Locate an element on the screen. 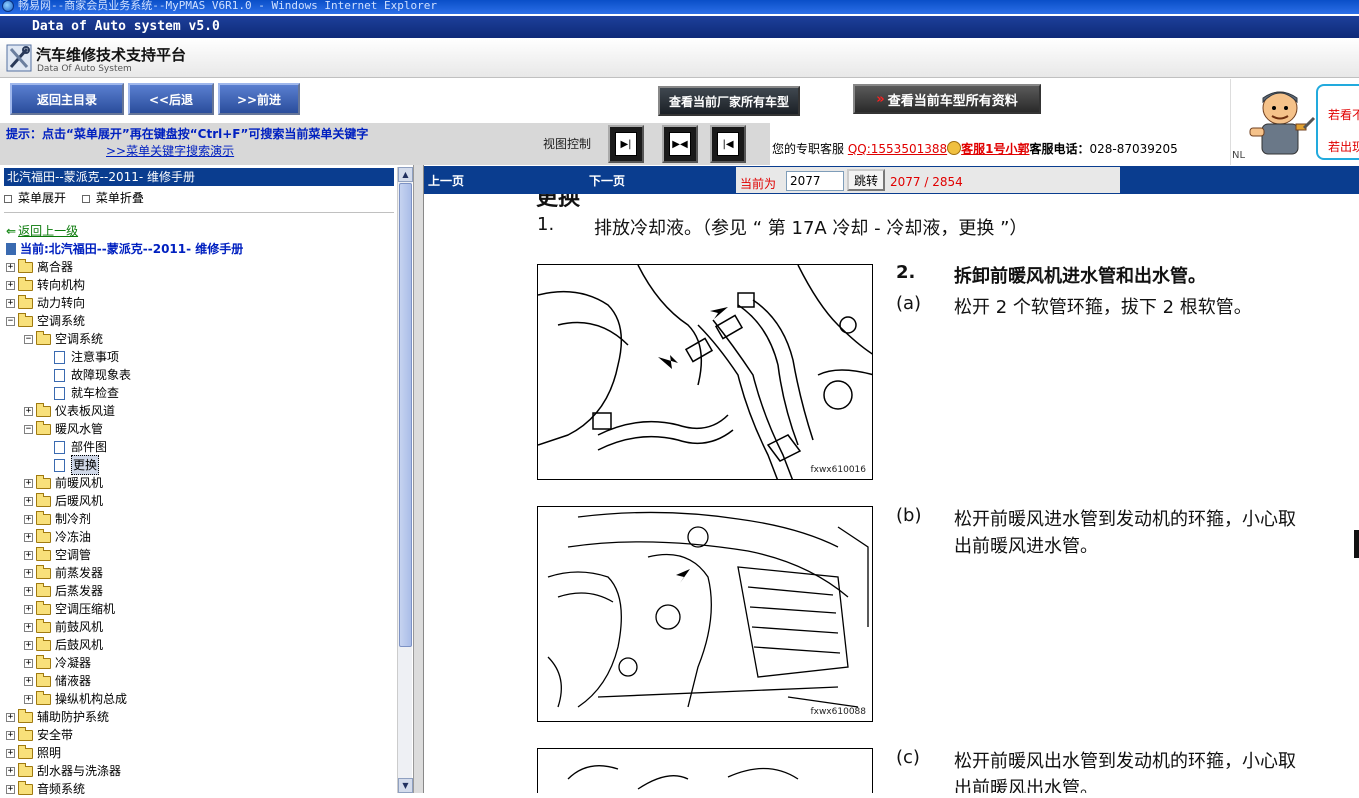 The height and width of the screenshot is (798, 1359). support-qq-link: QQ:1553501388 is located at coordinates (897, 149).